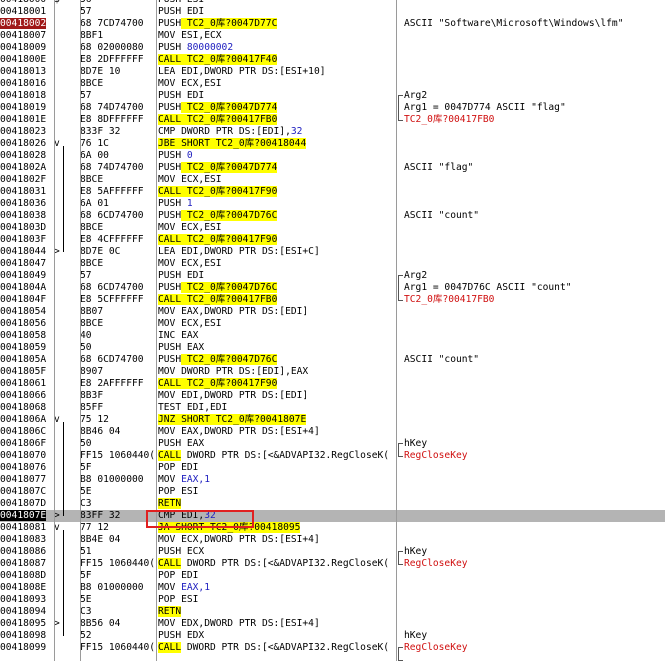 Image resolution: width=665 pixels, height=661 pixels. What do you see at coordinates (332, 636) in the screenshot?
I see `disasm-row: 00418098 52 PUSH EDX hKey` at bounding box center [332, 636].